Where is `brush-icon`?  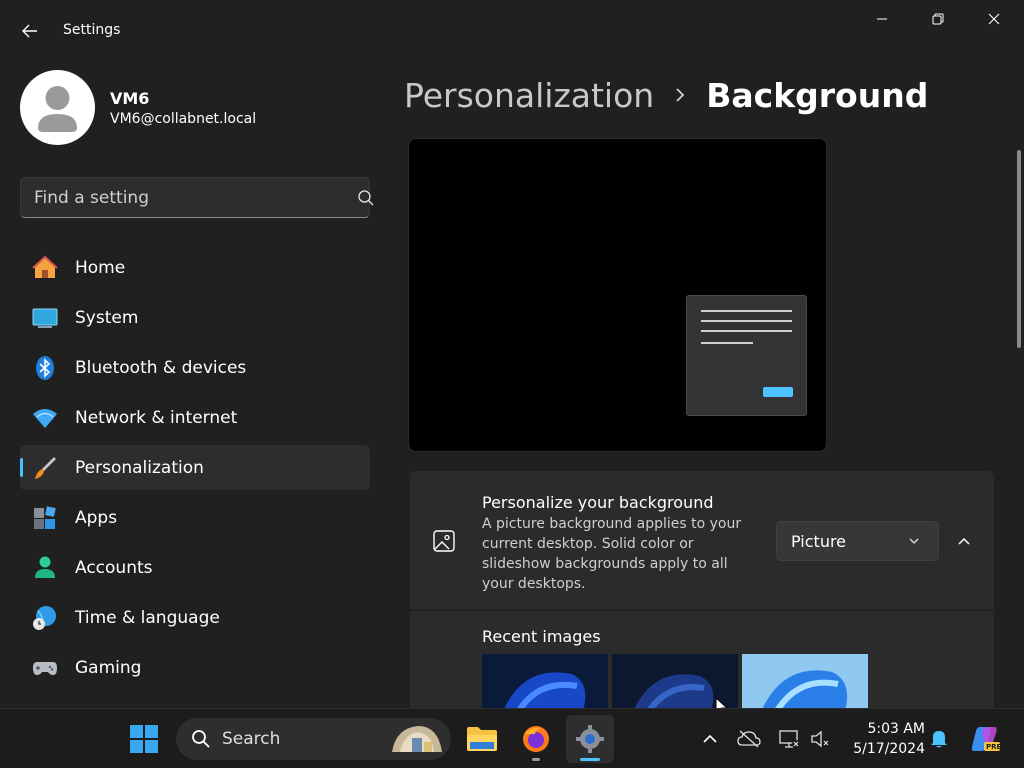 brush-icon is located at coordinates (45, 468).